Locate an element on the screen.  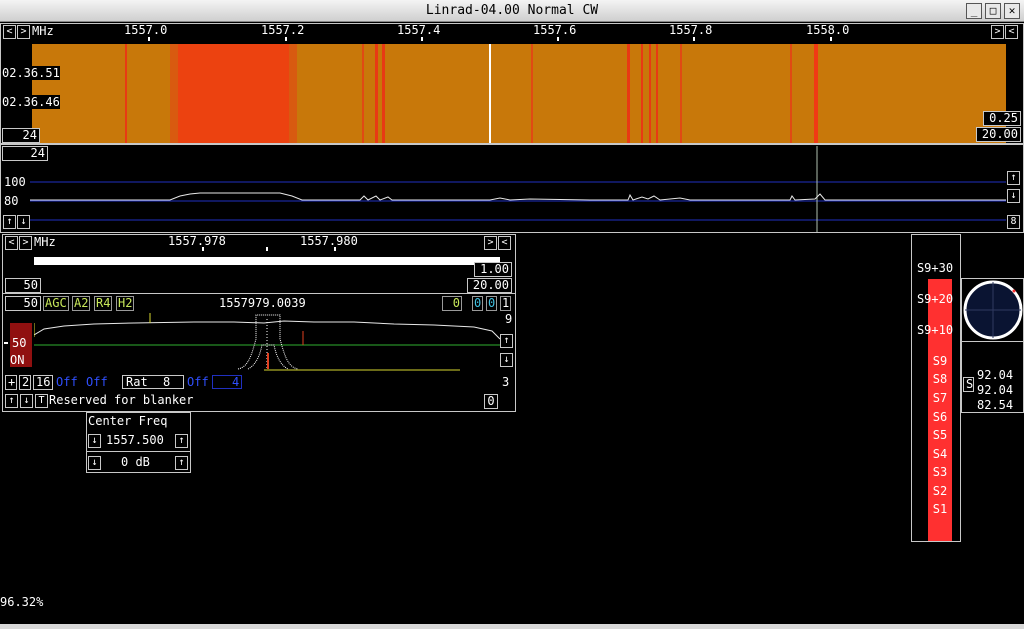
s-meter-label: S9+10 is located at coordinates (935, 330).